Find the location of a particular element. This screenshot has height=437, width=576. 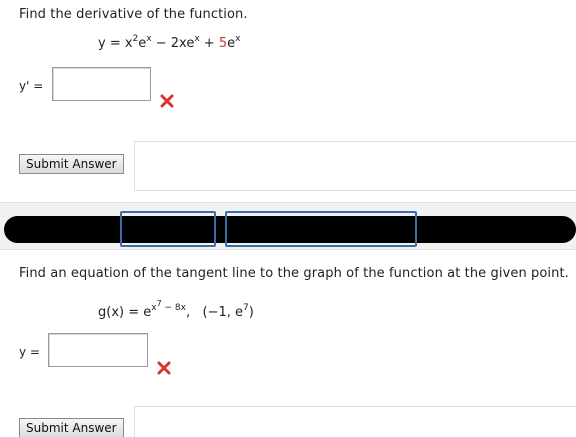

question-1-answer-label: y' = is located at coordinates (31, 86).